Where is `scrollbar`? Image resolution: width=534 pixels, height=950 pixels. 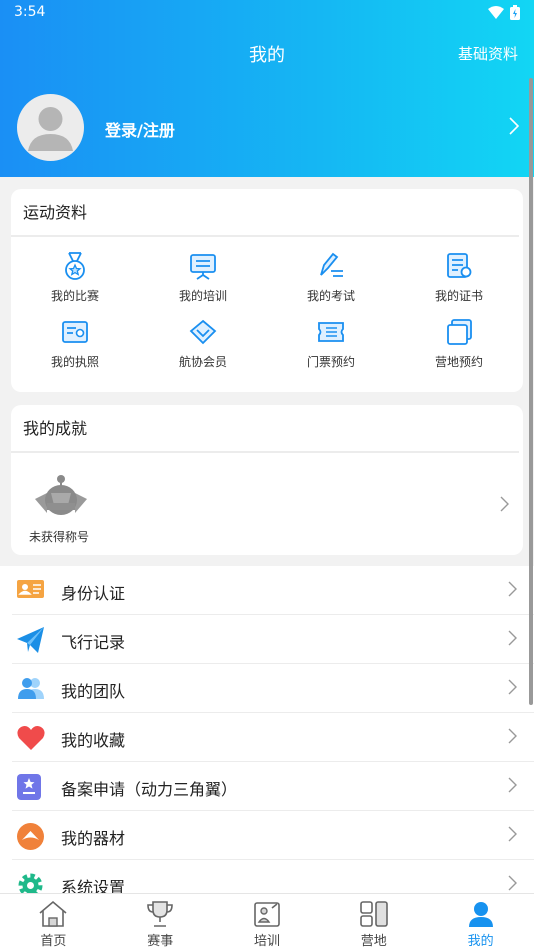 scrollbar is located at coordinates (531, 391).